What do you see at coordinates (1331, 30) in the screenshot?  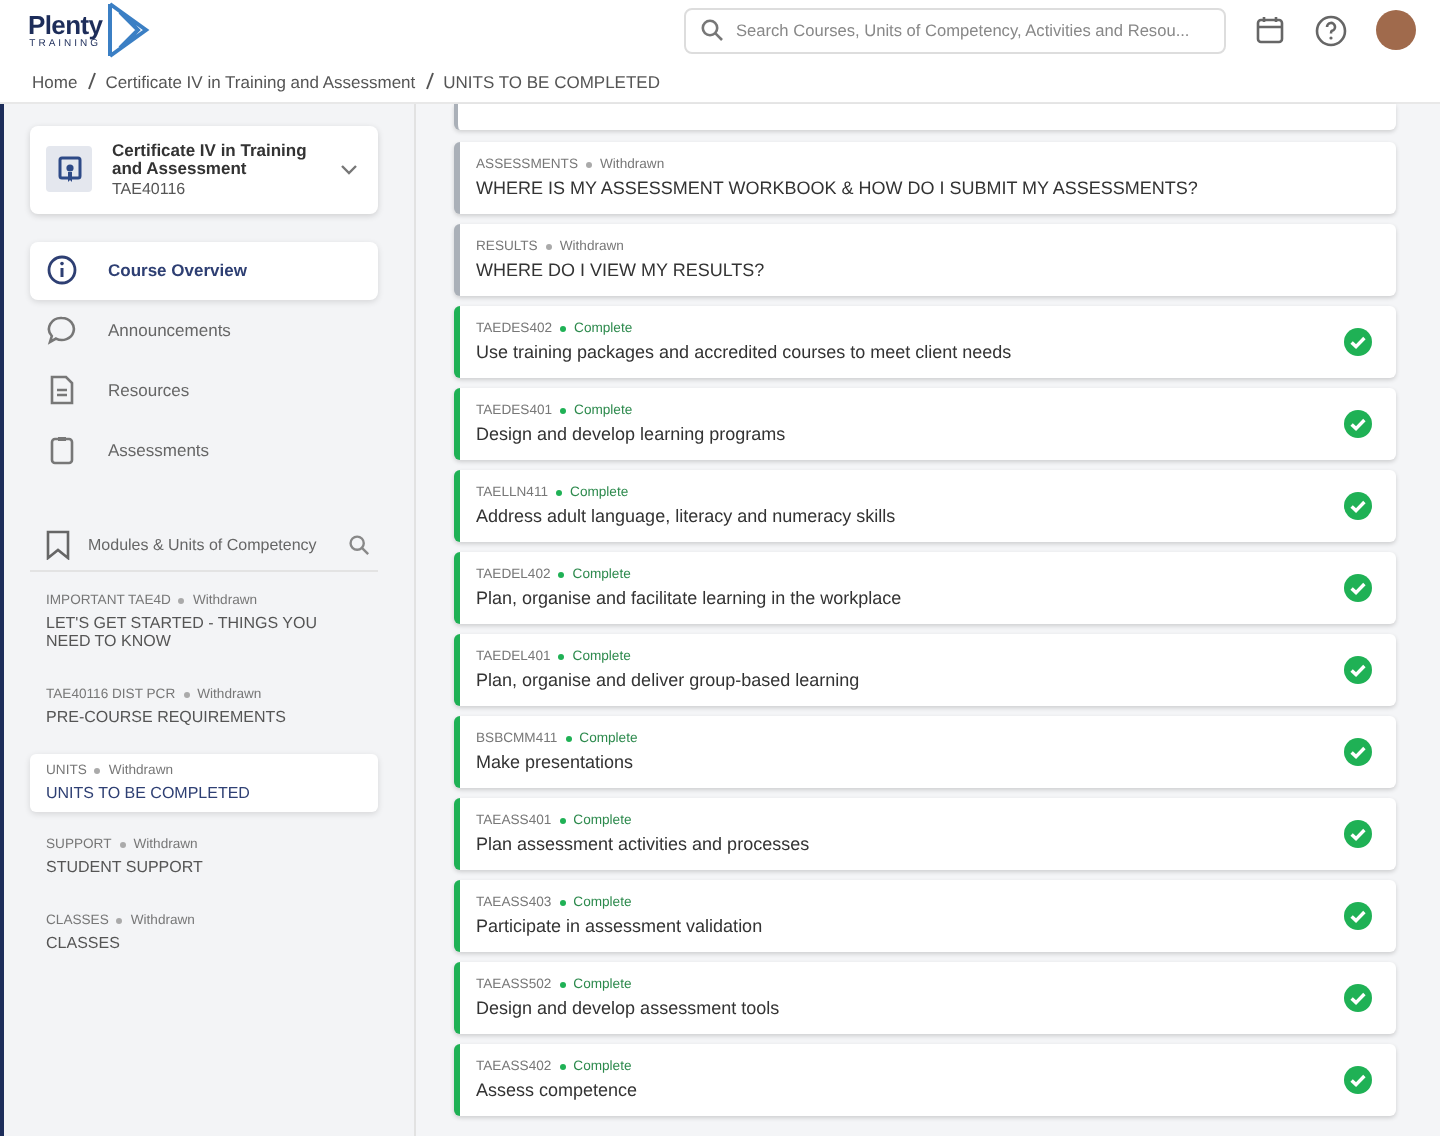 I see `help-icon` at bounding box center [1331, 30].